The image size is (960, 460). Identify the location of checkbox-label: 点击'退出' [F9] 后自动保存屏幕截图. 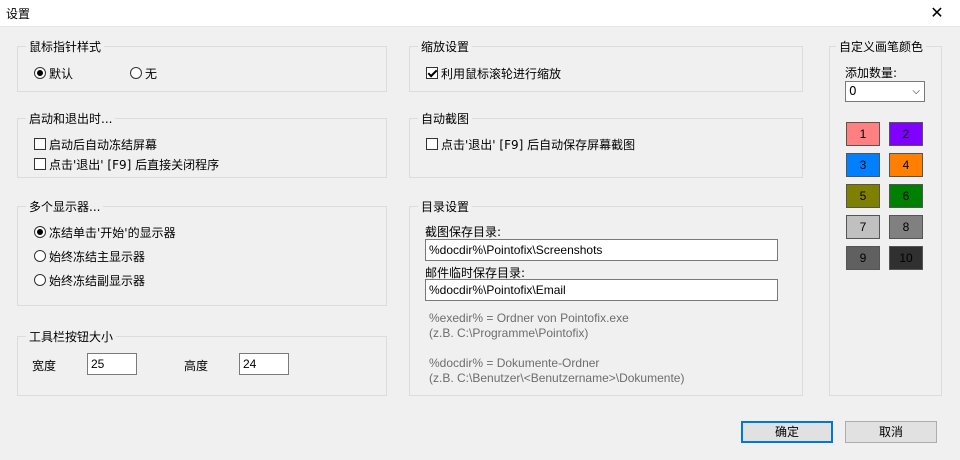
(538, 144).